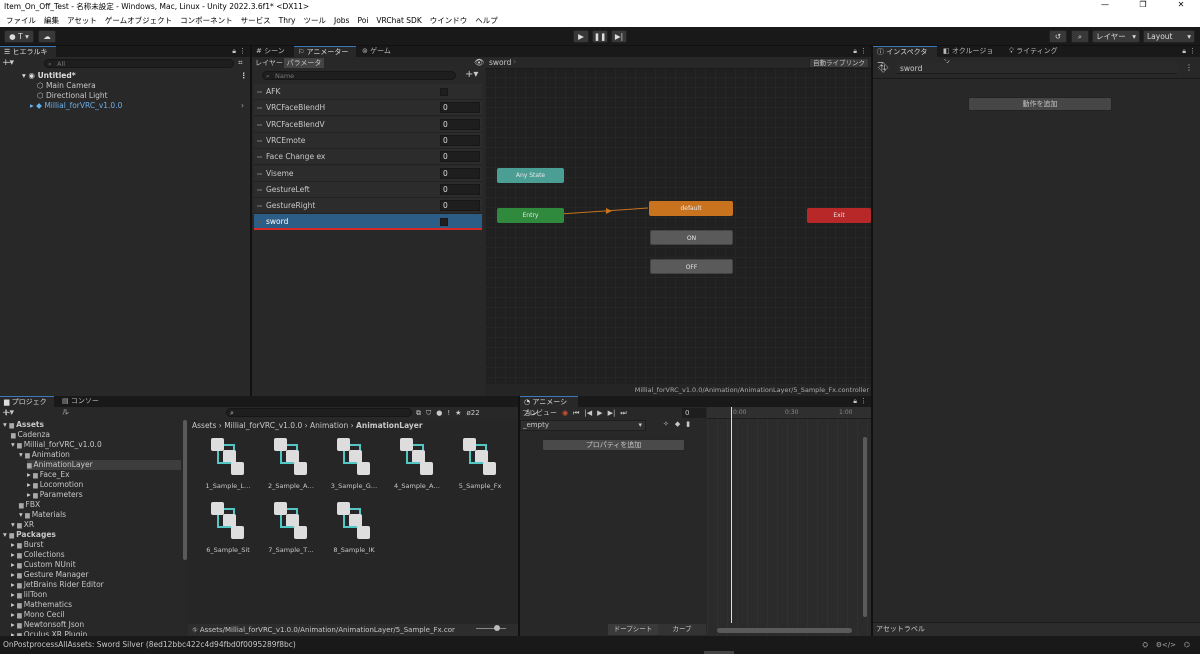  Describe the element at coordinates (583, 425) in the screenshot. I see `clip-dropdown: _empty ▾` at that location.